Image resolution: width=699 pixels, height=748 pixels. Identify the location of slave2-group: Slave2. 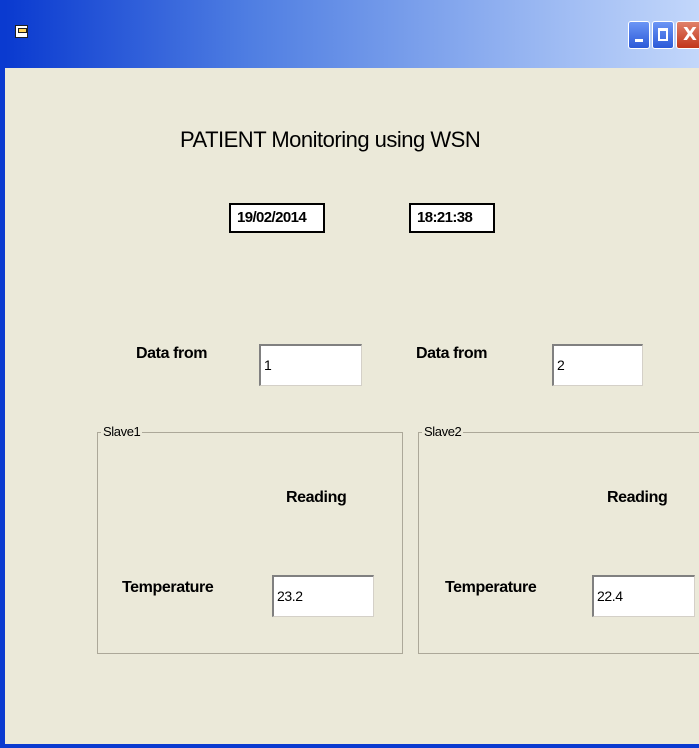
(558, 539).